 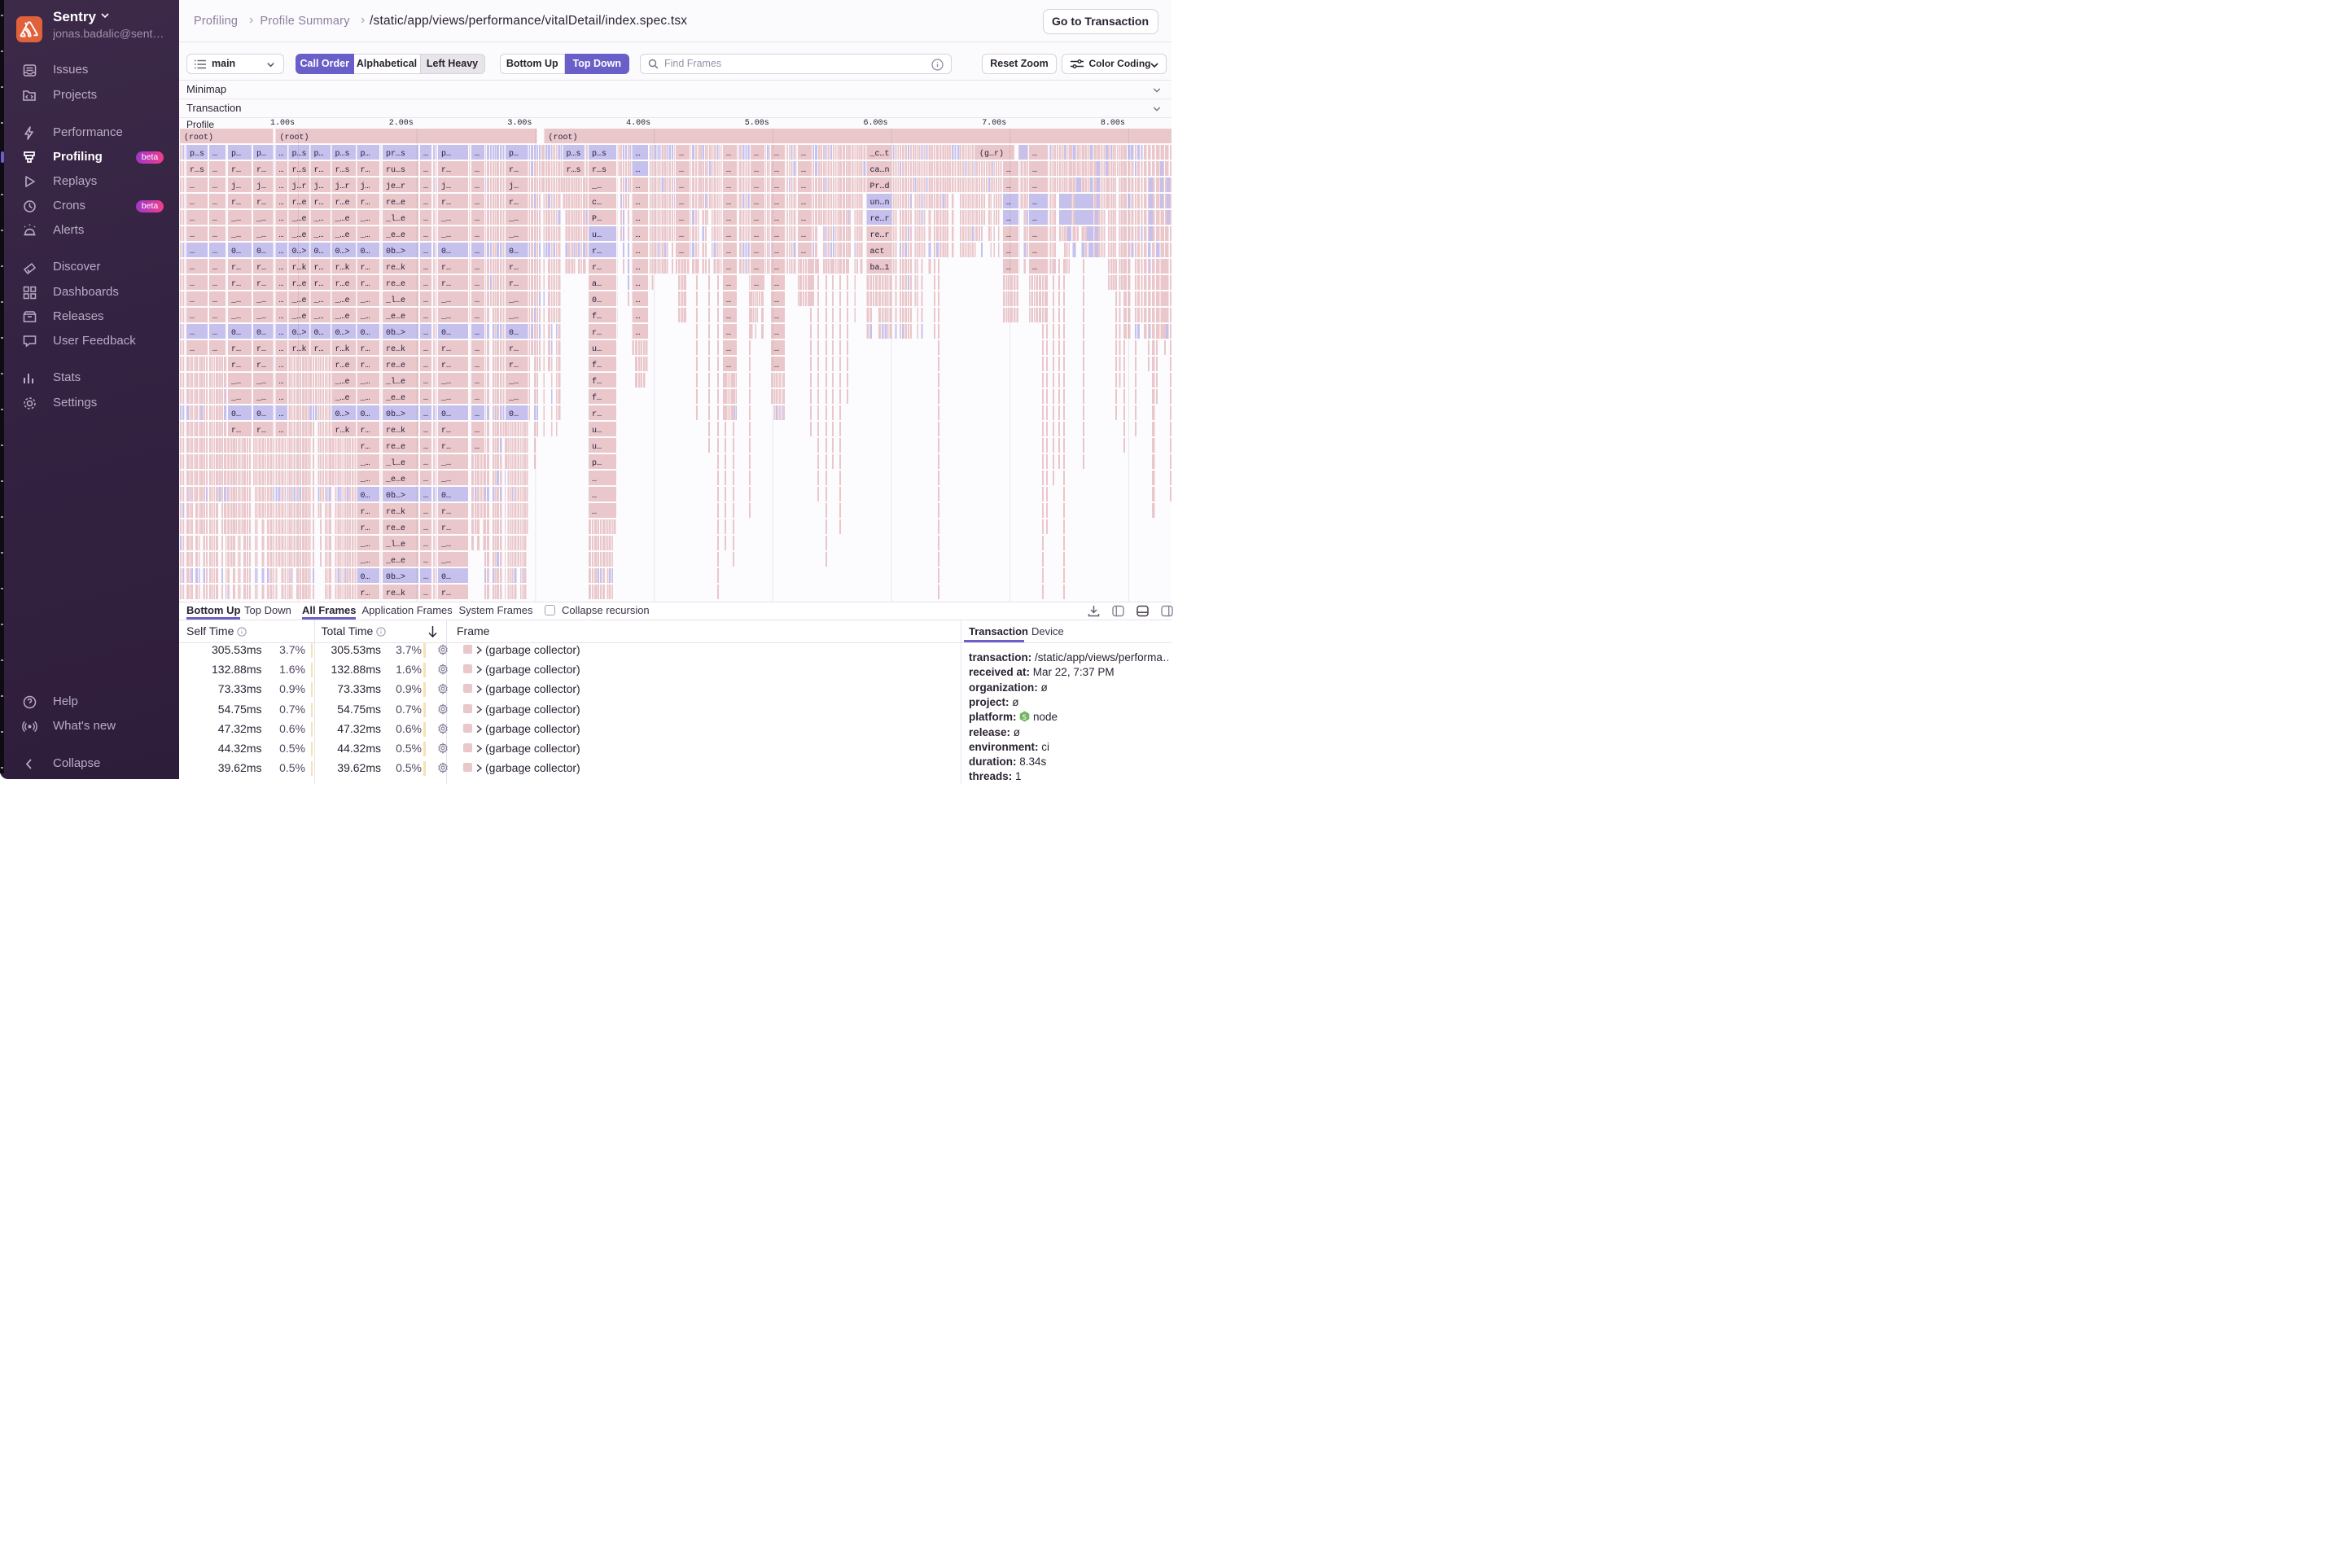 What do you see at coordinates (563, 137) in the screenshot?
I see `svg-text: (root)` at bounding box center [563, 137].